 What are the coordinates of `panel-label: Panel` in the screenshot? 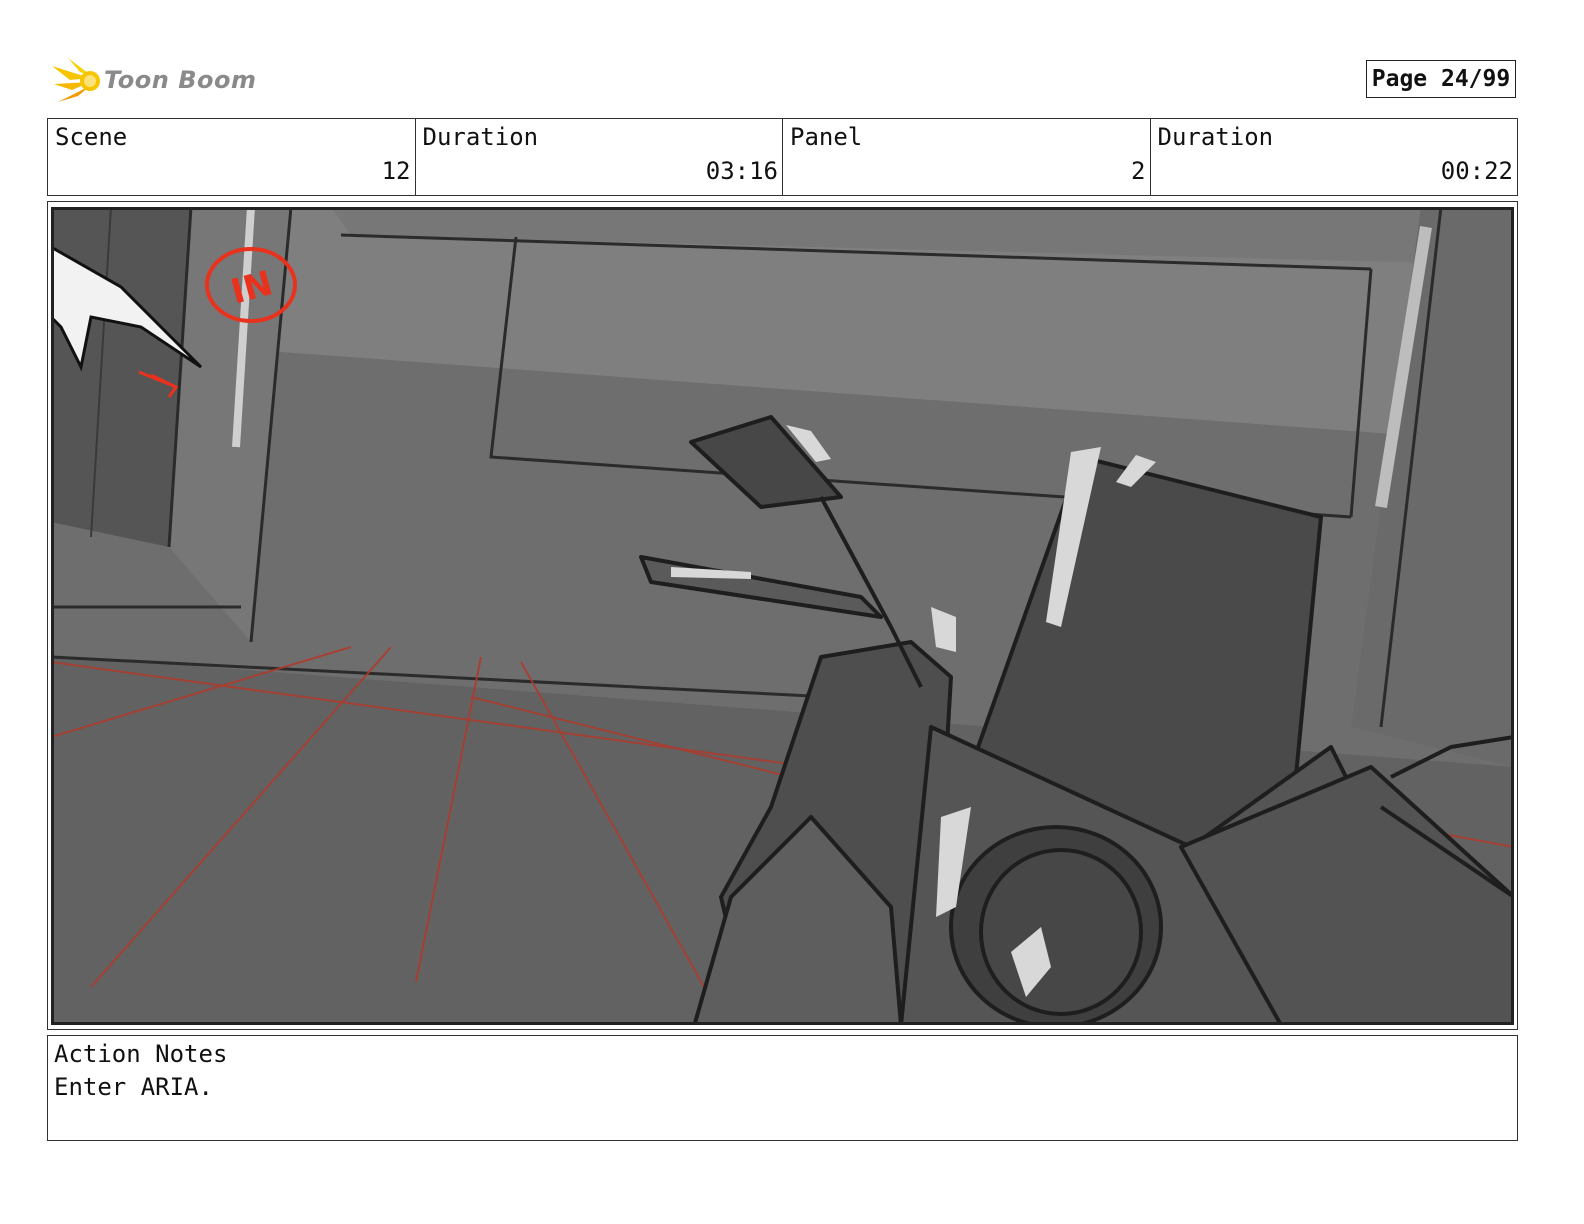 It's located at (826, 137).